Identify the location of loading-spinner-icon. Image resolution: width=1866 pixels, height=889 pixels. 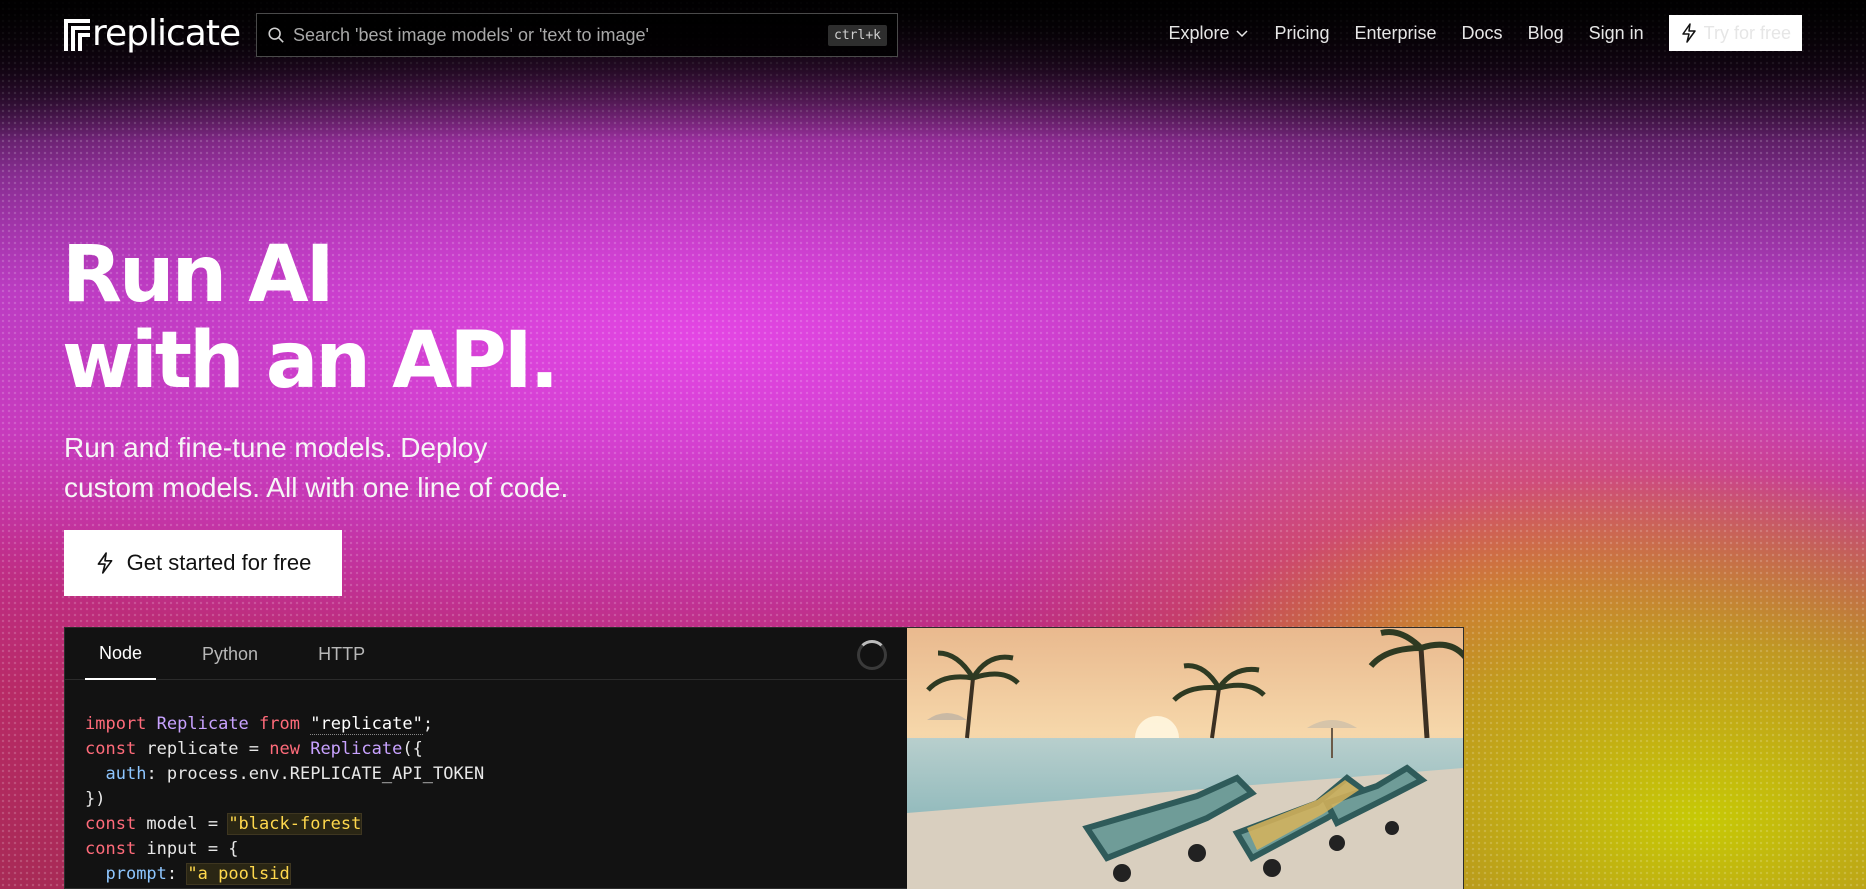
(872, 655).